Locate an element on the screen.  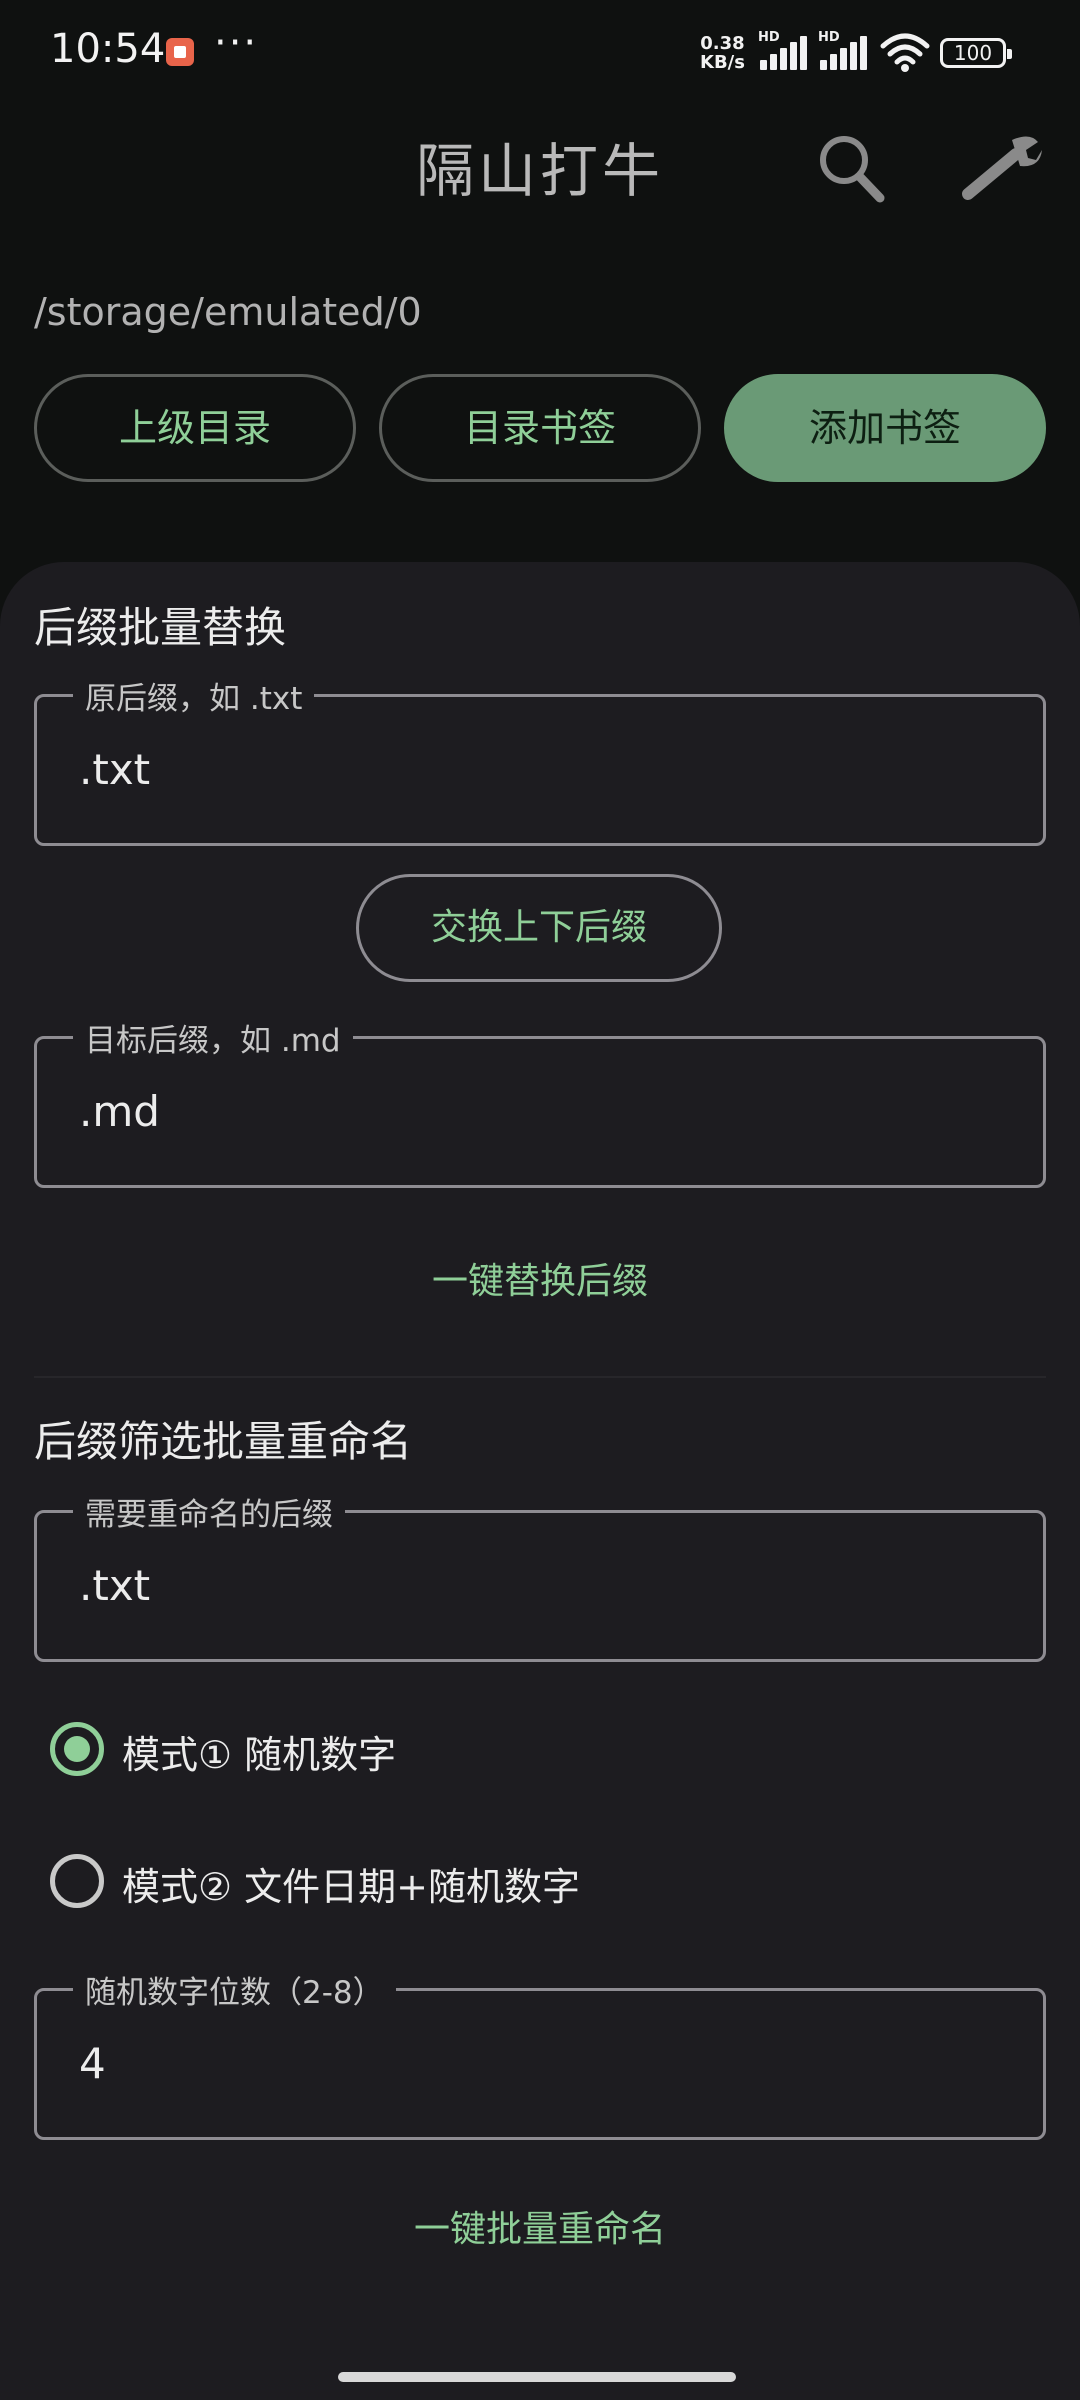
rename-suffix-value: .txt is located at coordinates (114, 1585).